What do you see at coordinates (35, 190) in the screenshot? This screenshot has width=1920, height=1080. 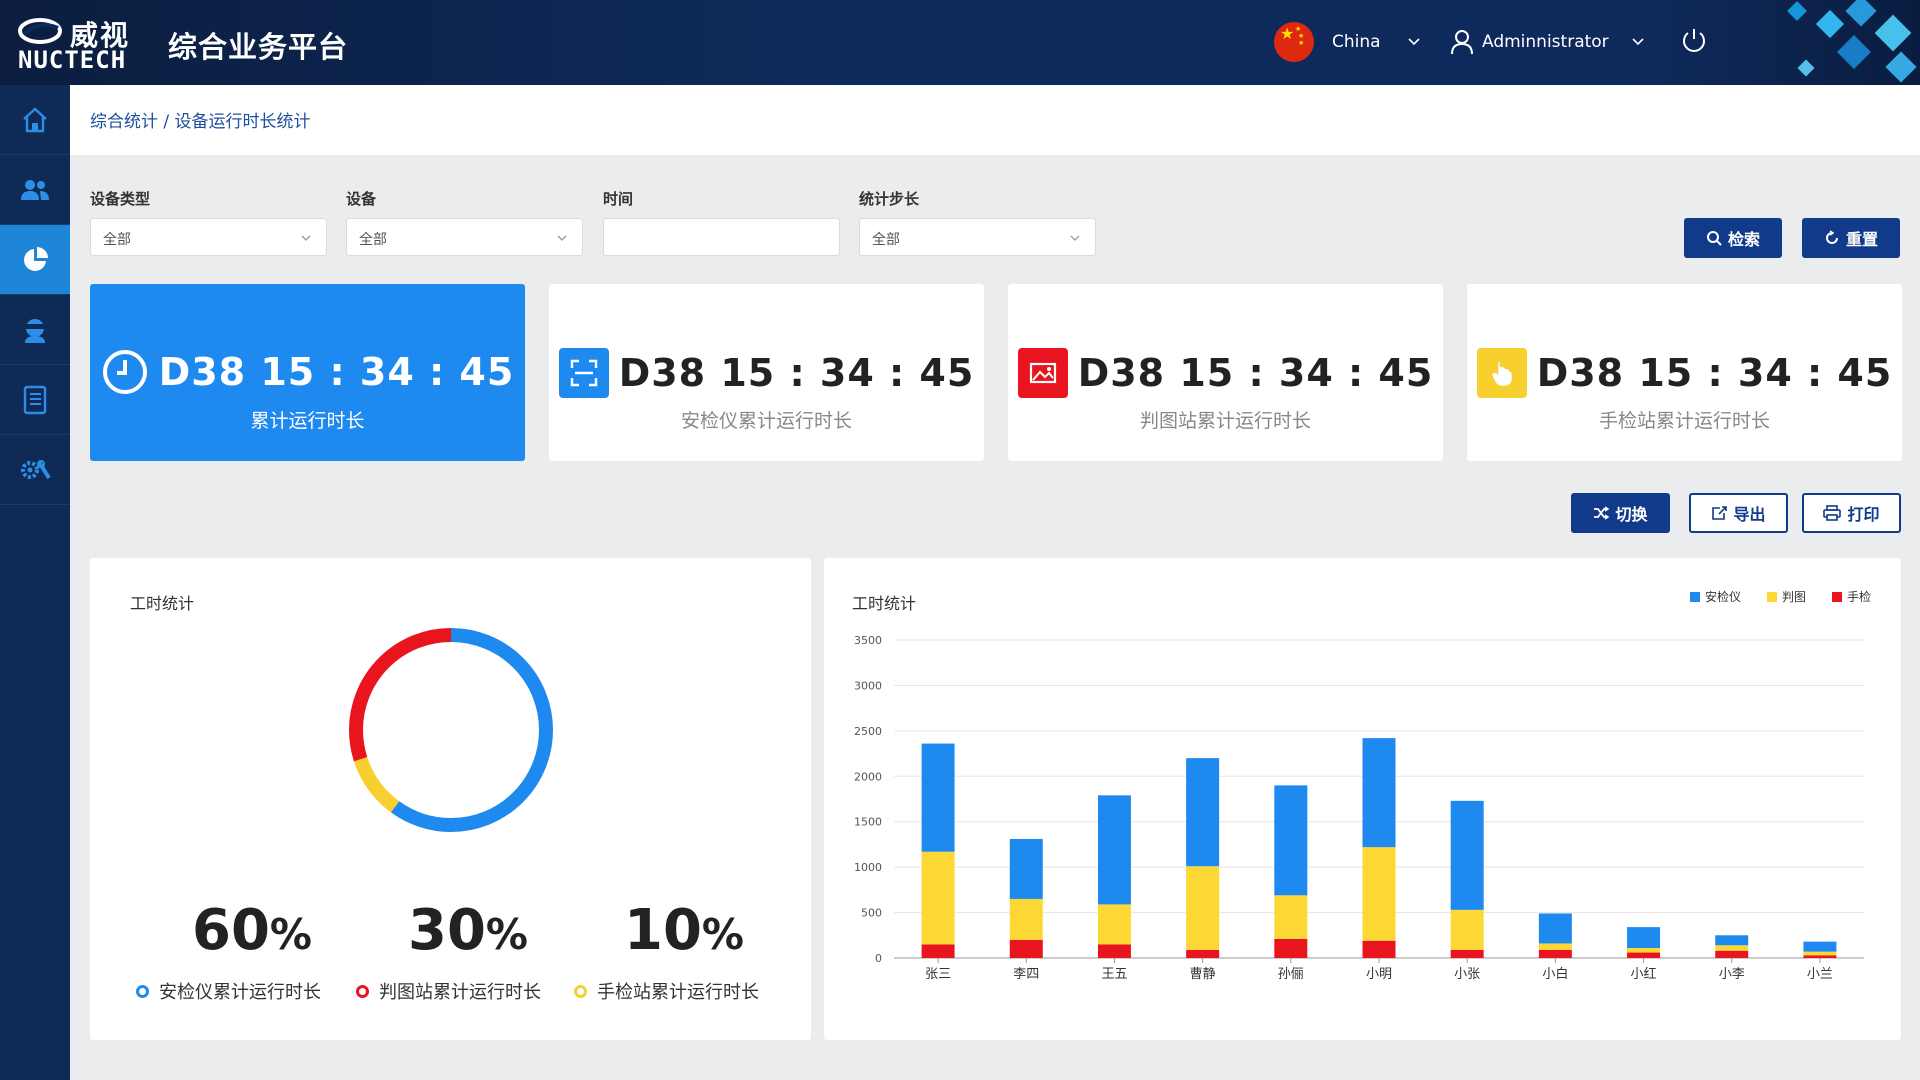 I see `sidebar-item-users` at bounding box center [35, 190].